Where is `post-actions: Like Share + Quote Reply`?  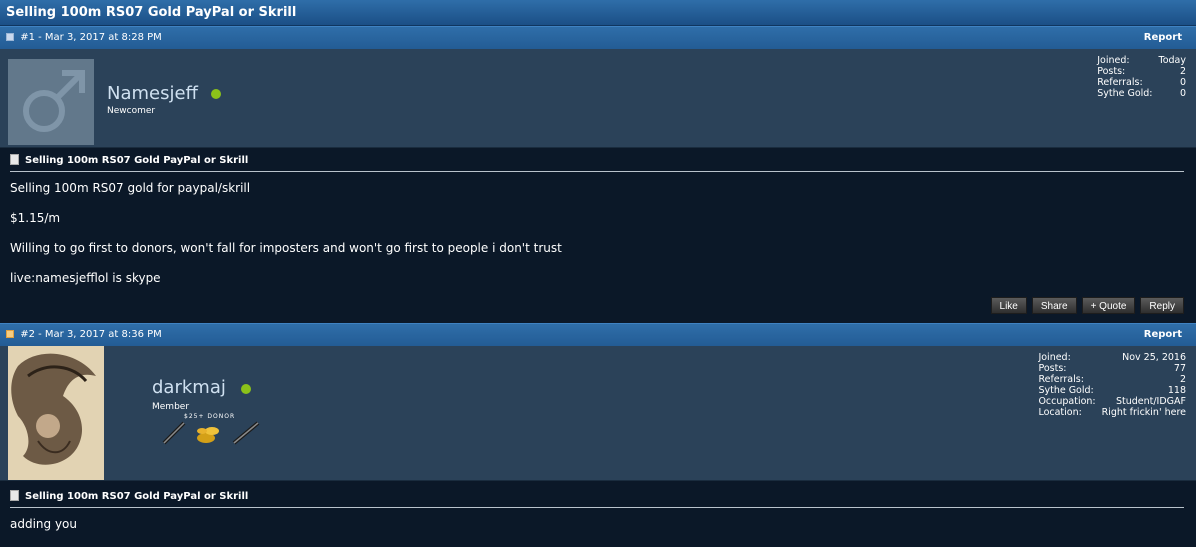 post-actions: Like Share + Quote Reply is located at coordinates (1087, 305).